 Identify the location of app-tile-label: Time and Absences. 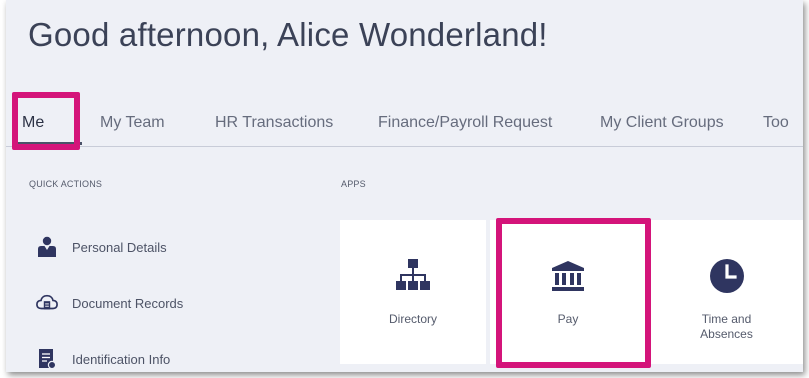
(726, 326).